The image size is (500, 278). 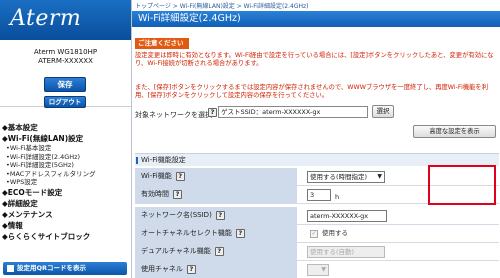 What do you see at coordinates (66, 157) in the screenshot?
I see `nav-wifi-detail-24: •Wi-Fi詳細設定(2.4GHz)` at bounding box center [66, 157].